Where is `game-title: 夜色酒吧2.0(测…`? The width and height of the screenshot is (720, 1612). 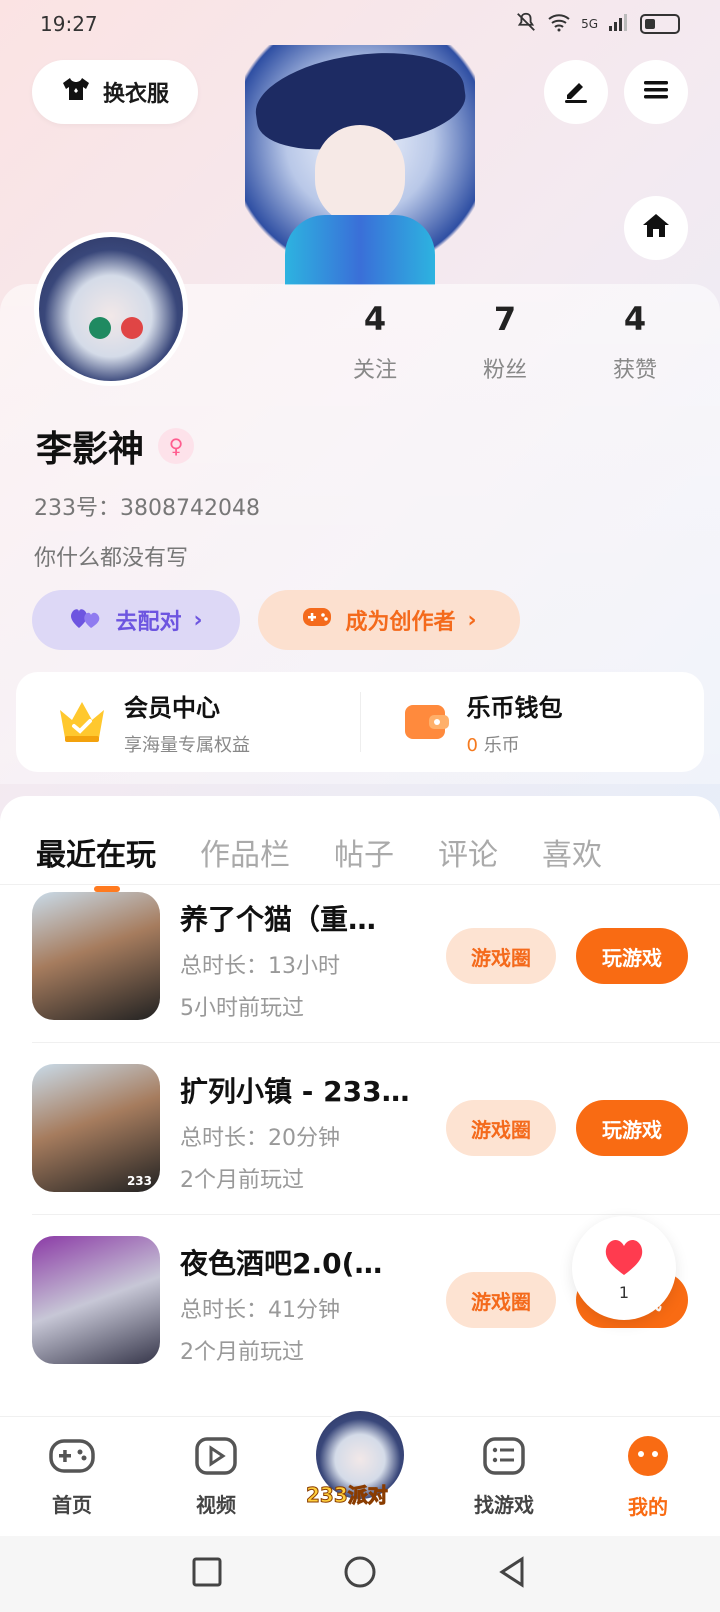 game-title: 夜色酒吧2.0(测… is located at coordinates (295, 1263).